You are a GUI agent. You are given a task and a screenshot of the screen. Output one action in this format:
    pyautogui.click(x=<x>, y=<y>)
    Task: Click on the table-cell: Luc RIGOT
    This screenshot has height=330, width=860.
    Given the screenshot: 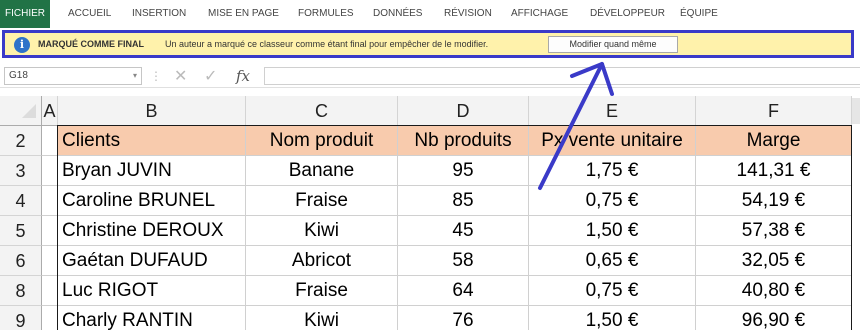 What is the action you would take?
    pyautogui.click(x=152, y=291)
    